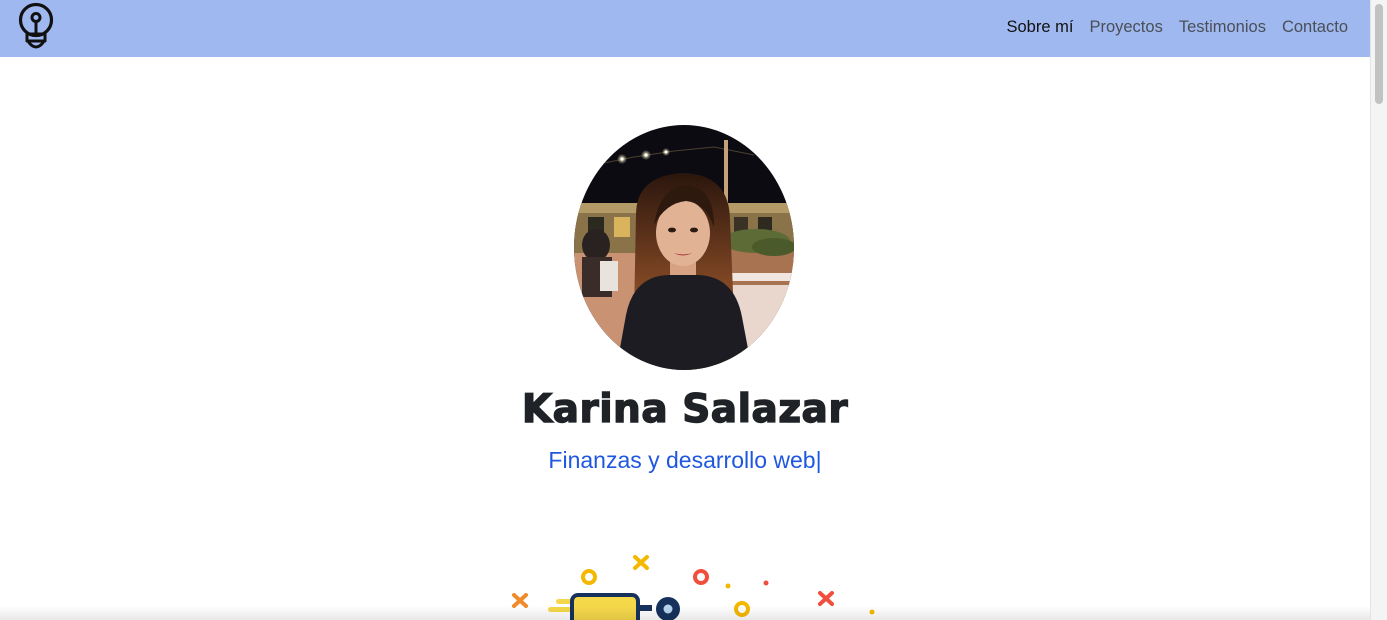 The image size is (1387, 620). I want to click on bottom-shadow, so click(685, 613).